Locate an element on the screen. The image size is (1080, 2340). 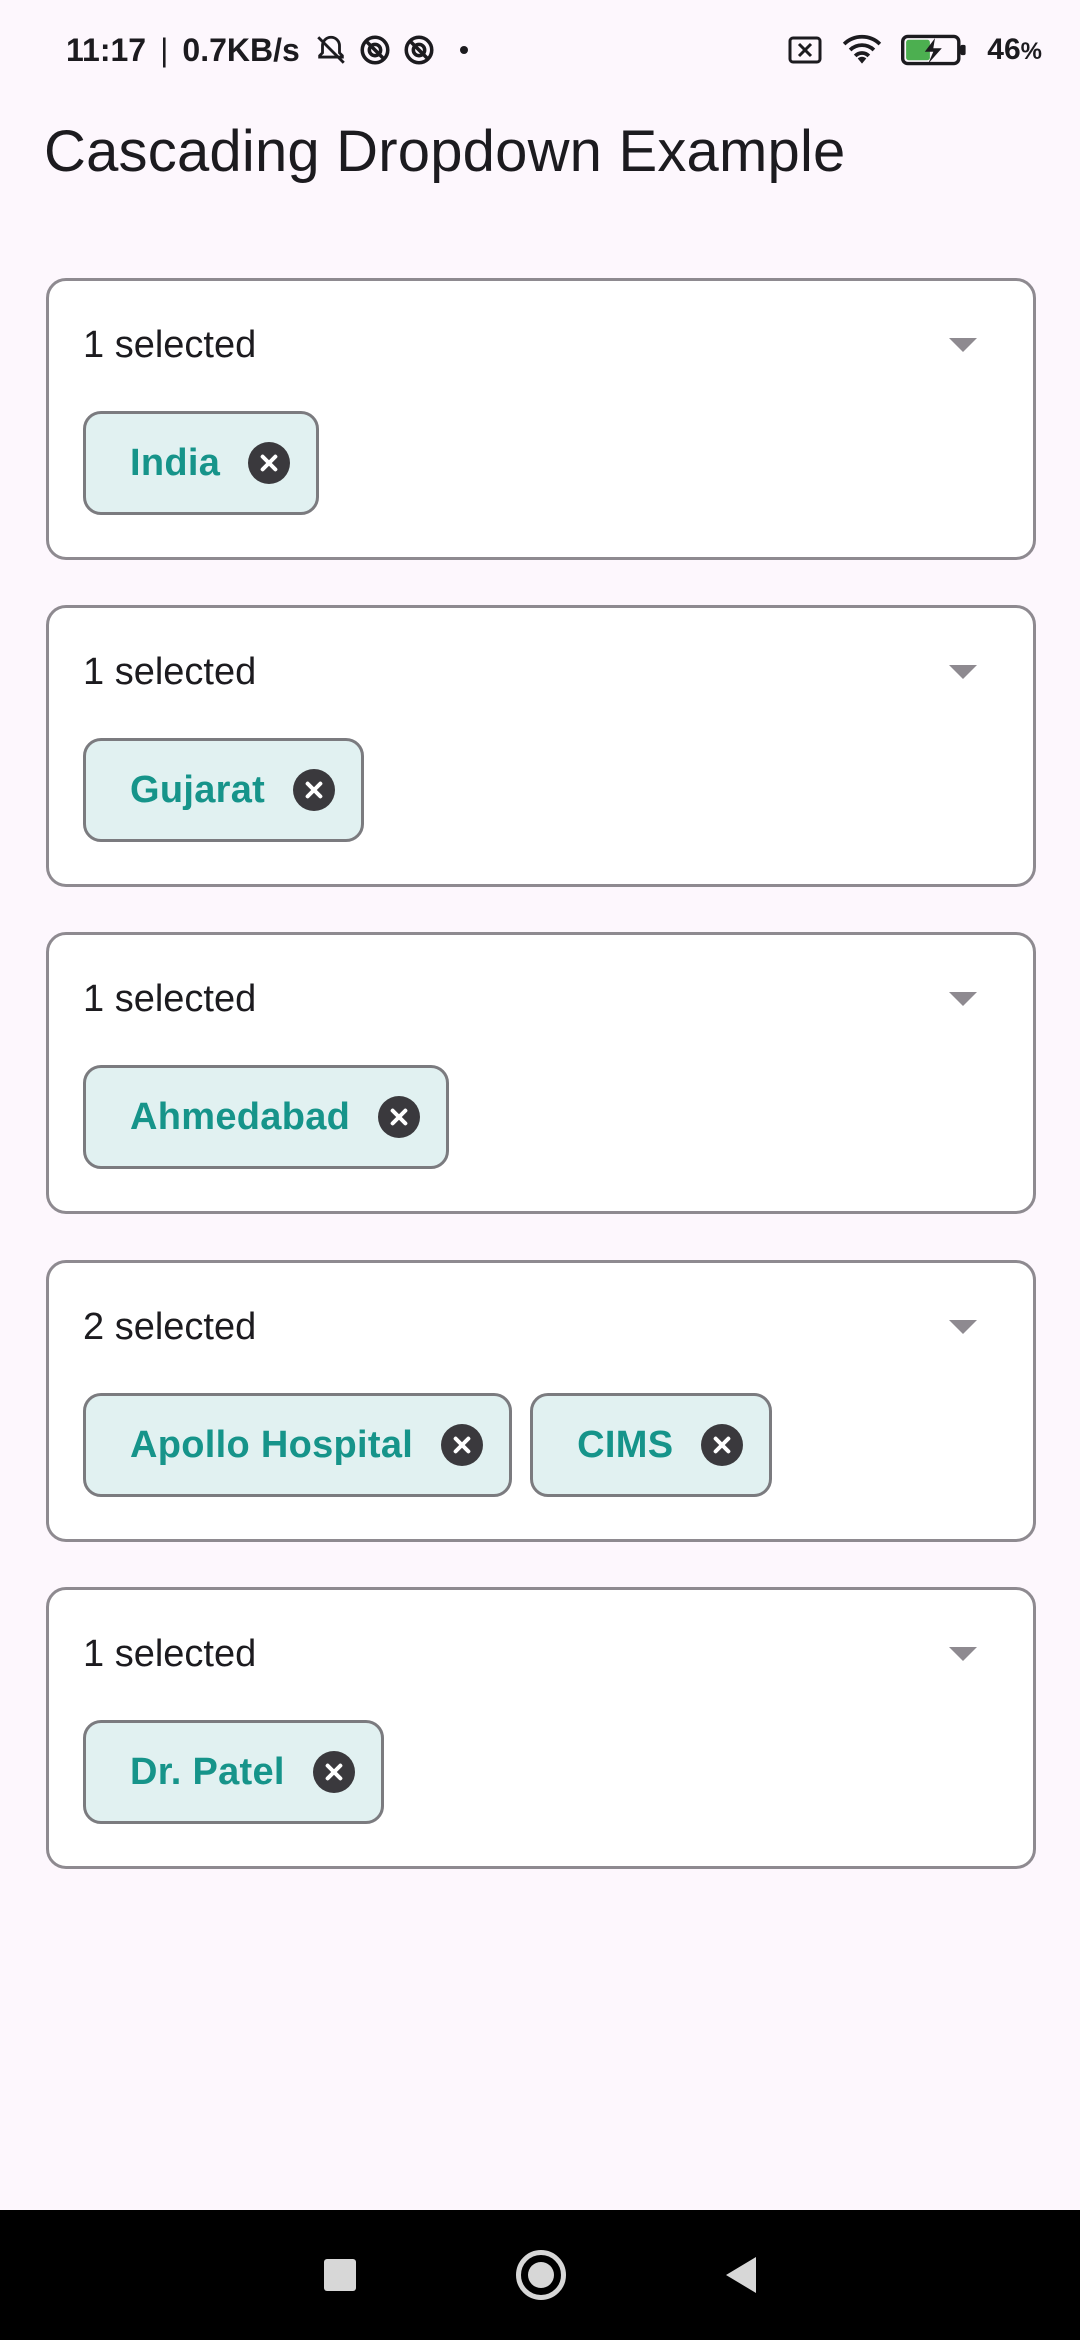
dropdown-hospital: 2 selected Apollo Hospital CIMS is located at coordinates (541, 1401).